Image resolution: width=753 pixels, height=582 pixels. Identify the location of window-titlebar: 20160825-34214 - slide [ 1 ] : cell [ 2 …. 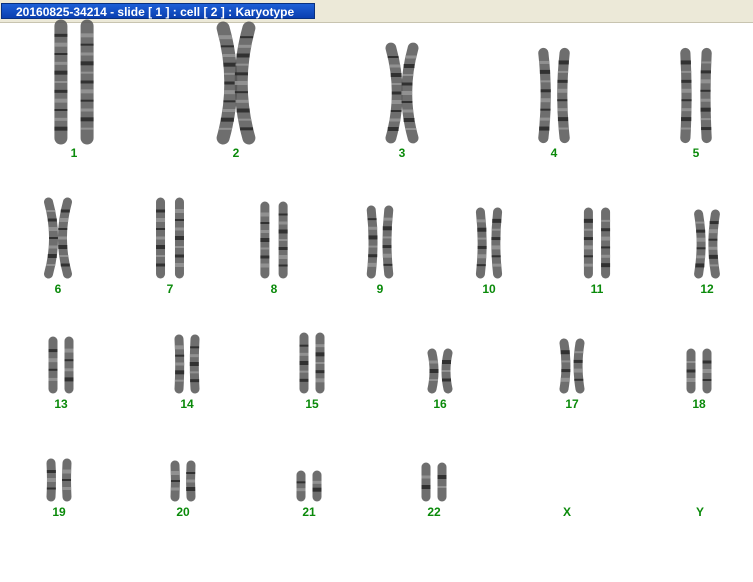
(376, 11).